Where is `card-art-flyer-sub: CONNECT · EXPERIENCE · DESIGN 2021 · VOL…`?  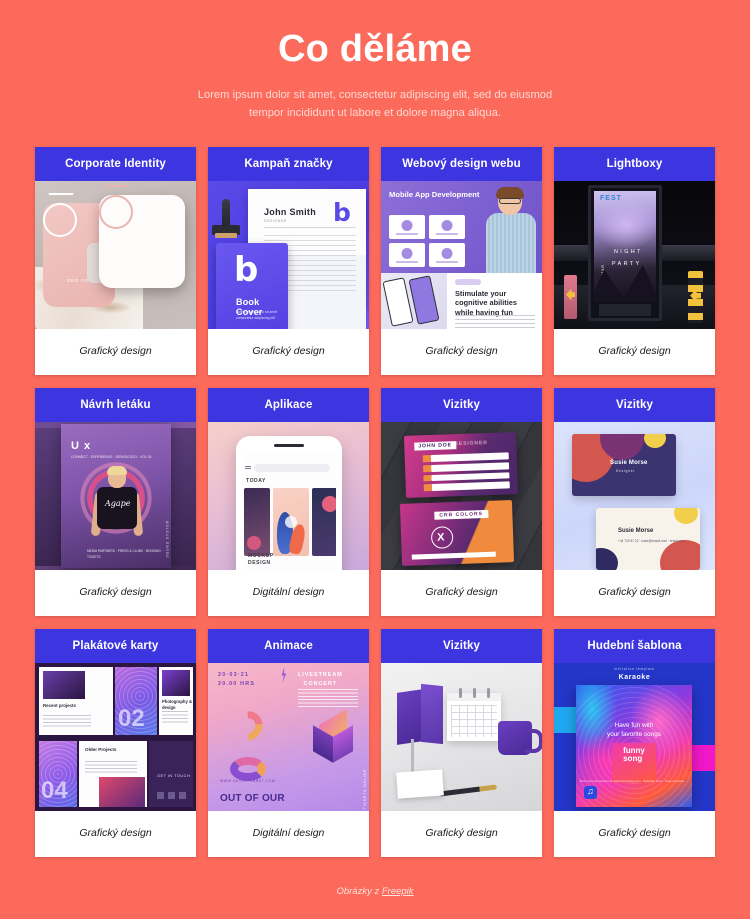 card-art-flyer-sub: CONNECT · EXPERIENCE · DESIGN 2021 · VOL… is located at coordinates (111, 456).